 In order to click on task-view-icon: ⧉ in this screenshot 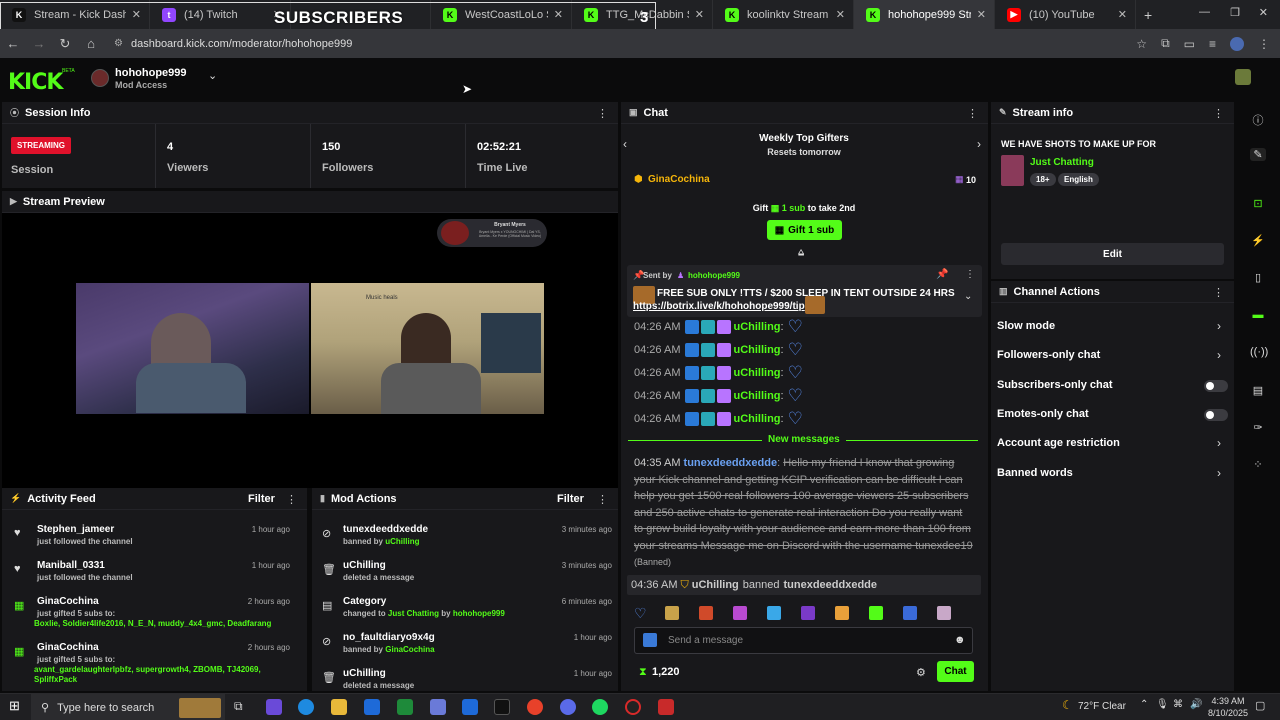, I will do `click(238, 706)`.